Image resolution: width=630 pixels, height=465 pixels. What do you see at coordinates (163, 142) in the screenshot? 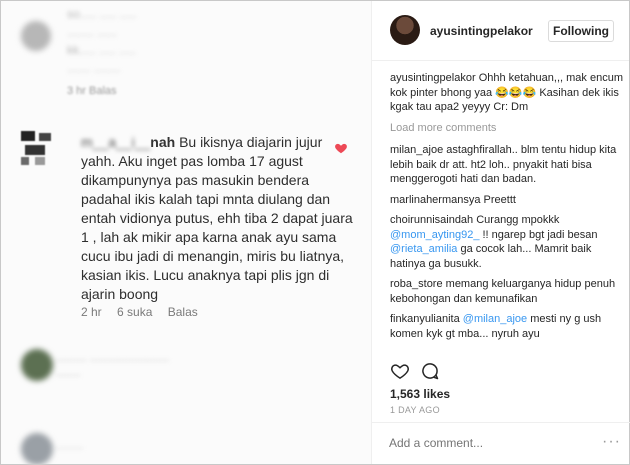
I see `comment-username-suffix: nah` at bounding box center [163, 142].